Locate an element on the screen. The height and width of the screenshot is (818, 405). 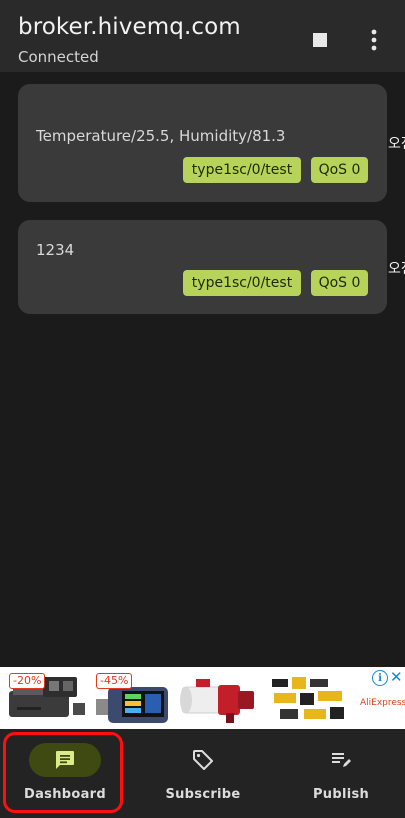
tag-icon is located at coordinates (203, 760).